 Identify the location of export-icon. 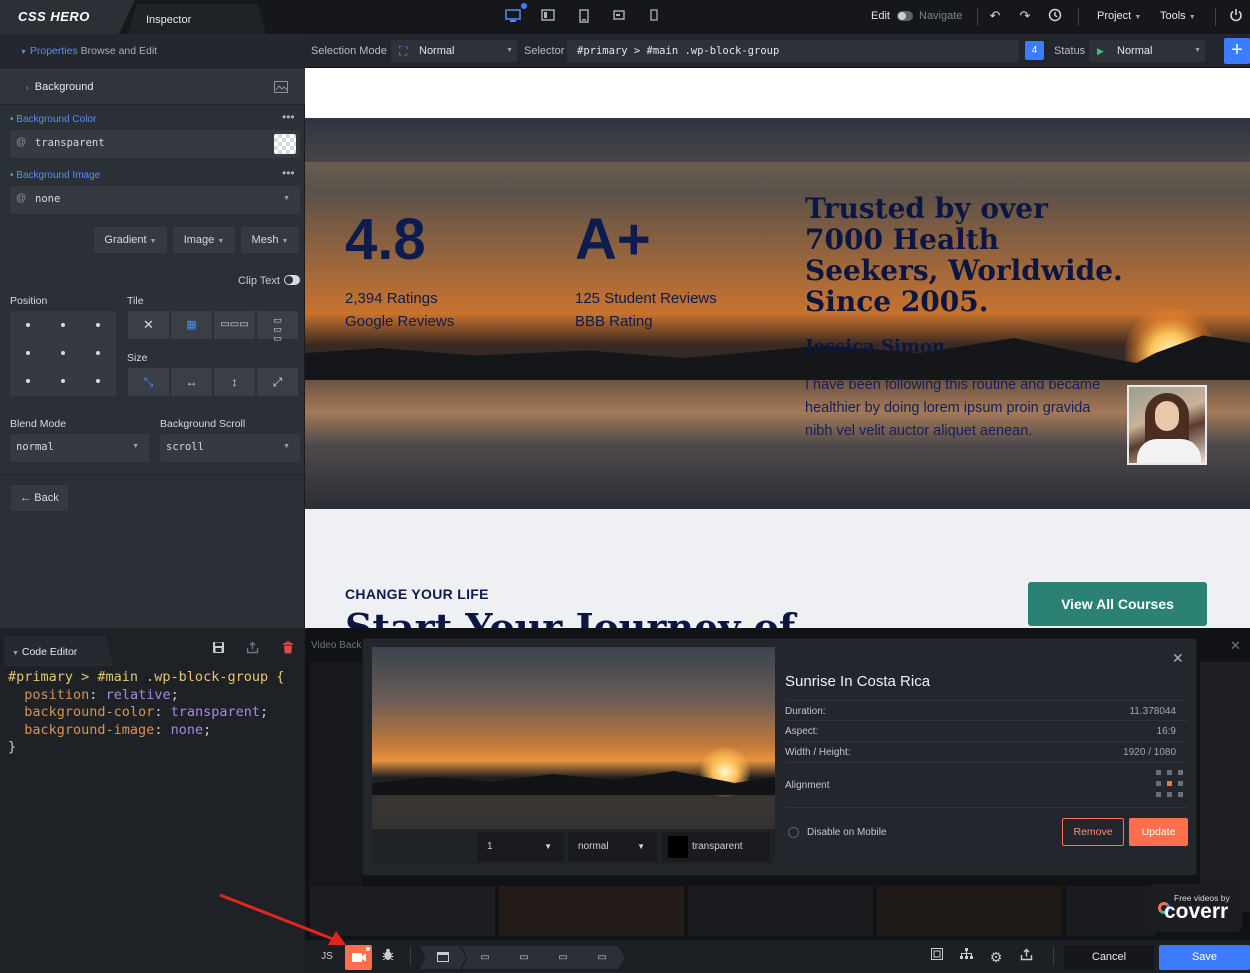
(1026, 957).